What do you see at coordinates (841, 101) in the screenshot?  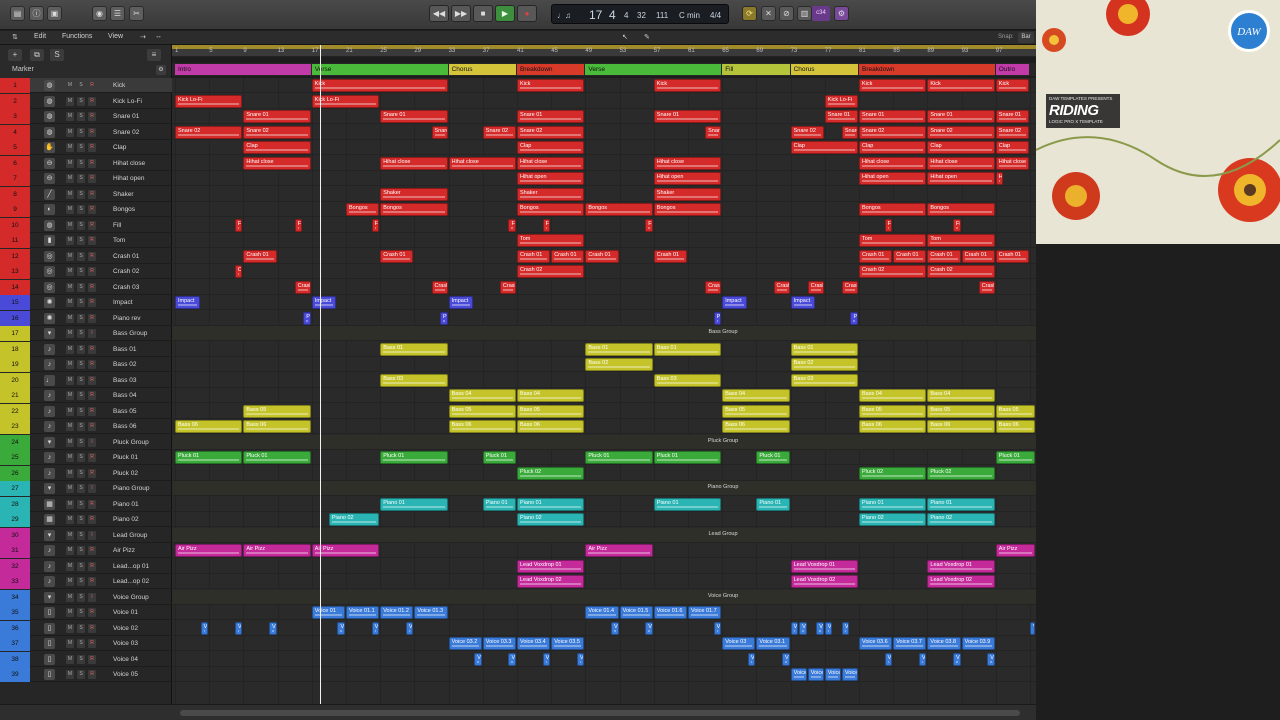 I see `region: Kick Lo-Fi` at bounding box center [841, 101].